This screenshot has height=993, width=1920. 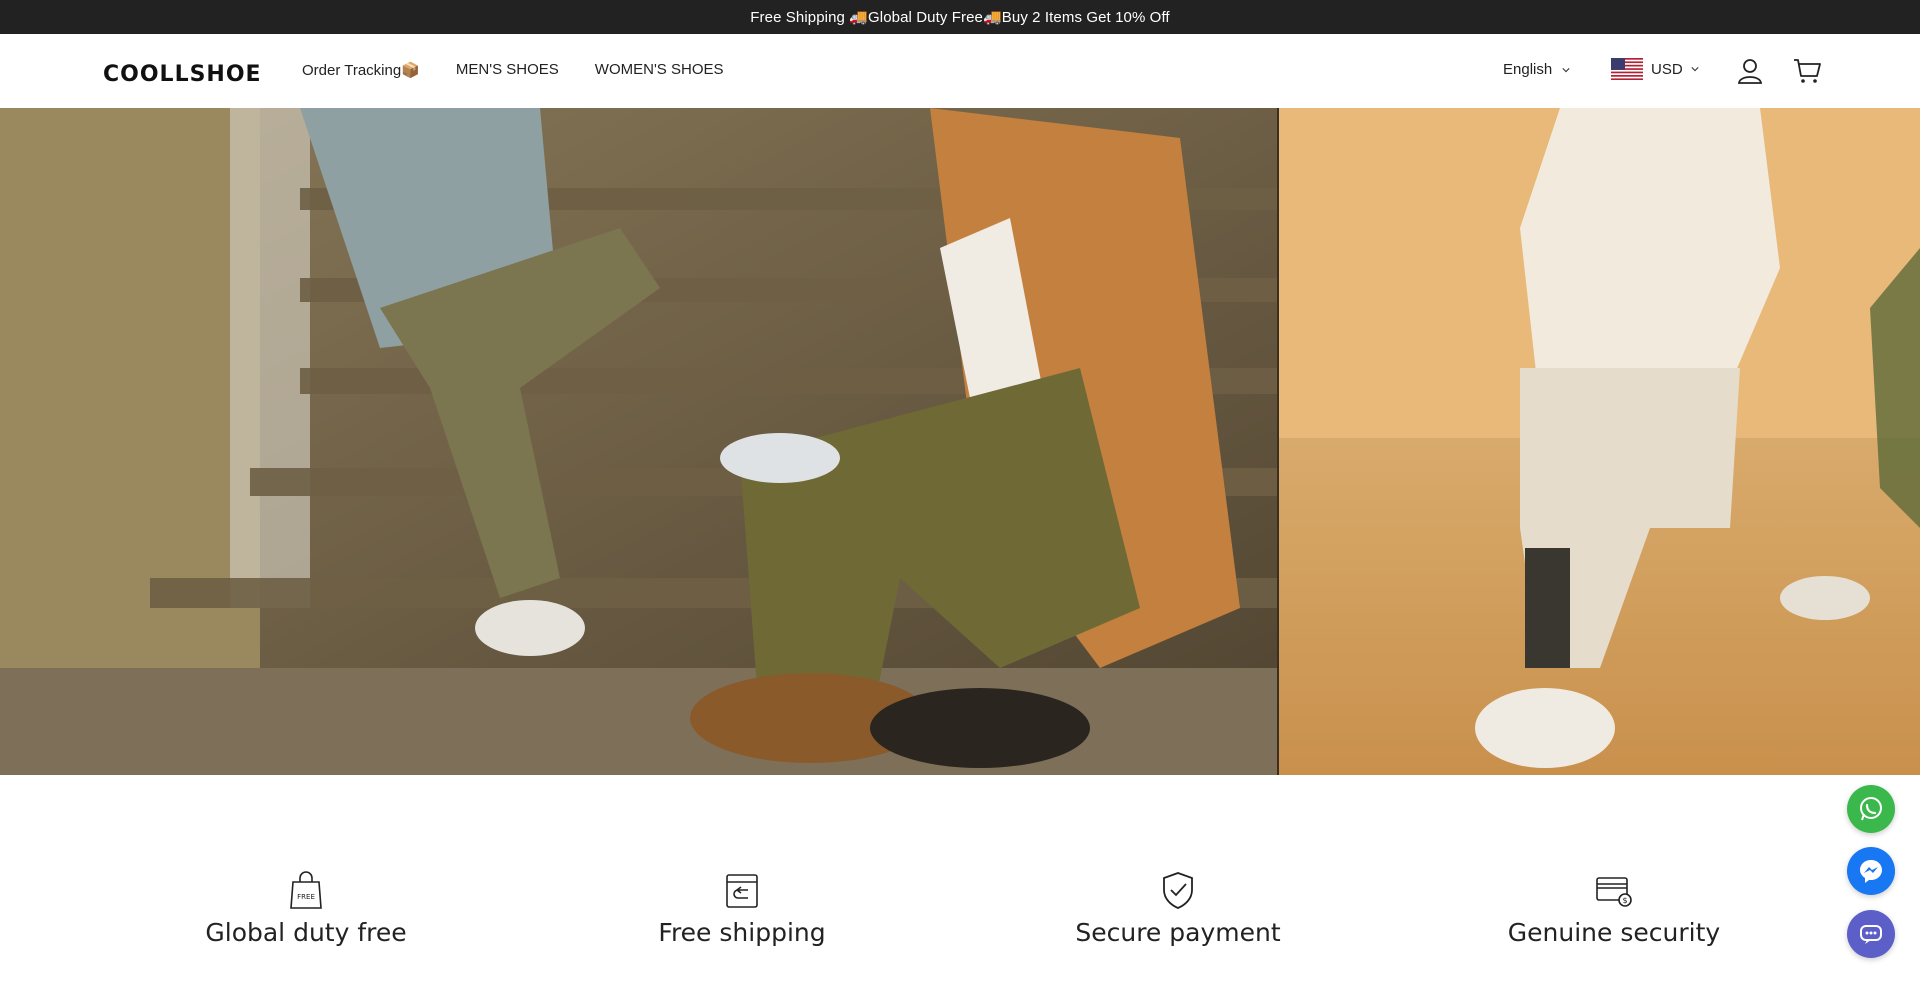 I want to click on feature-title: Genuine security, so click(x=1614, y=932).